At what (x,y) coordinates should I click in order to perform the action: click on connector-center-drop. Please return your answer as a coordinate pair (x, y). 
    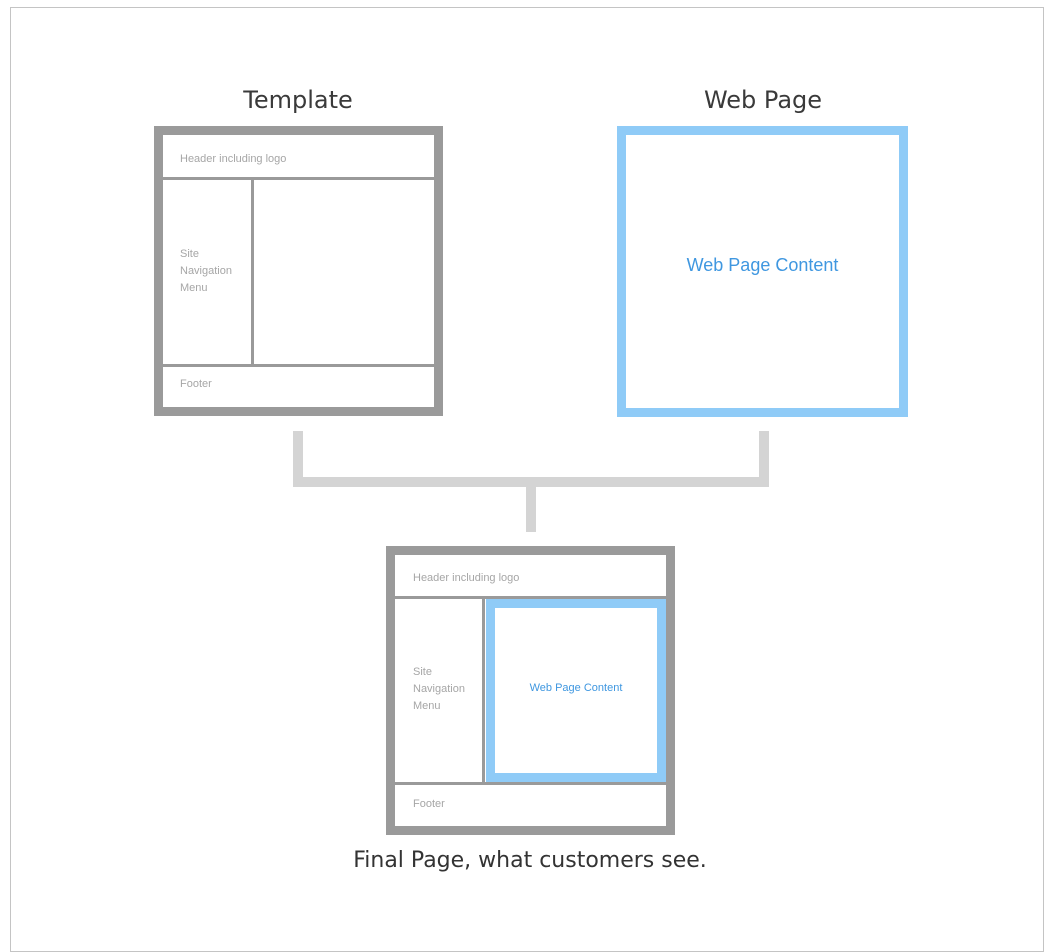
    Looking at the image, I should click on (531, 509).